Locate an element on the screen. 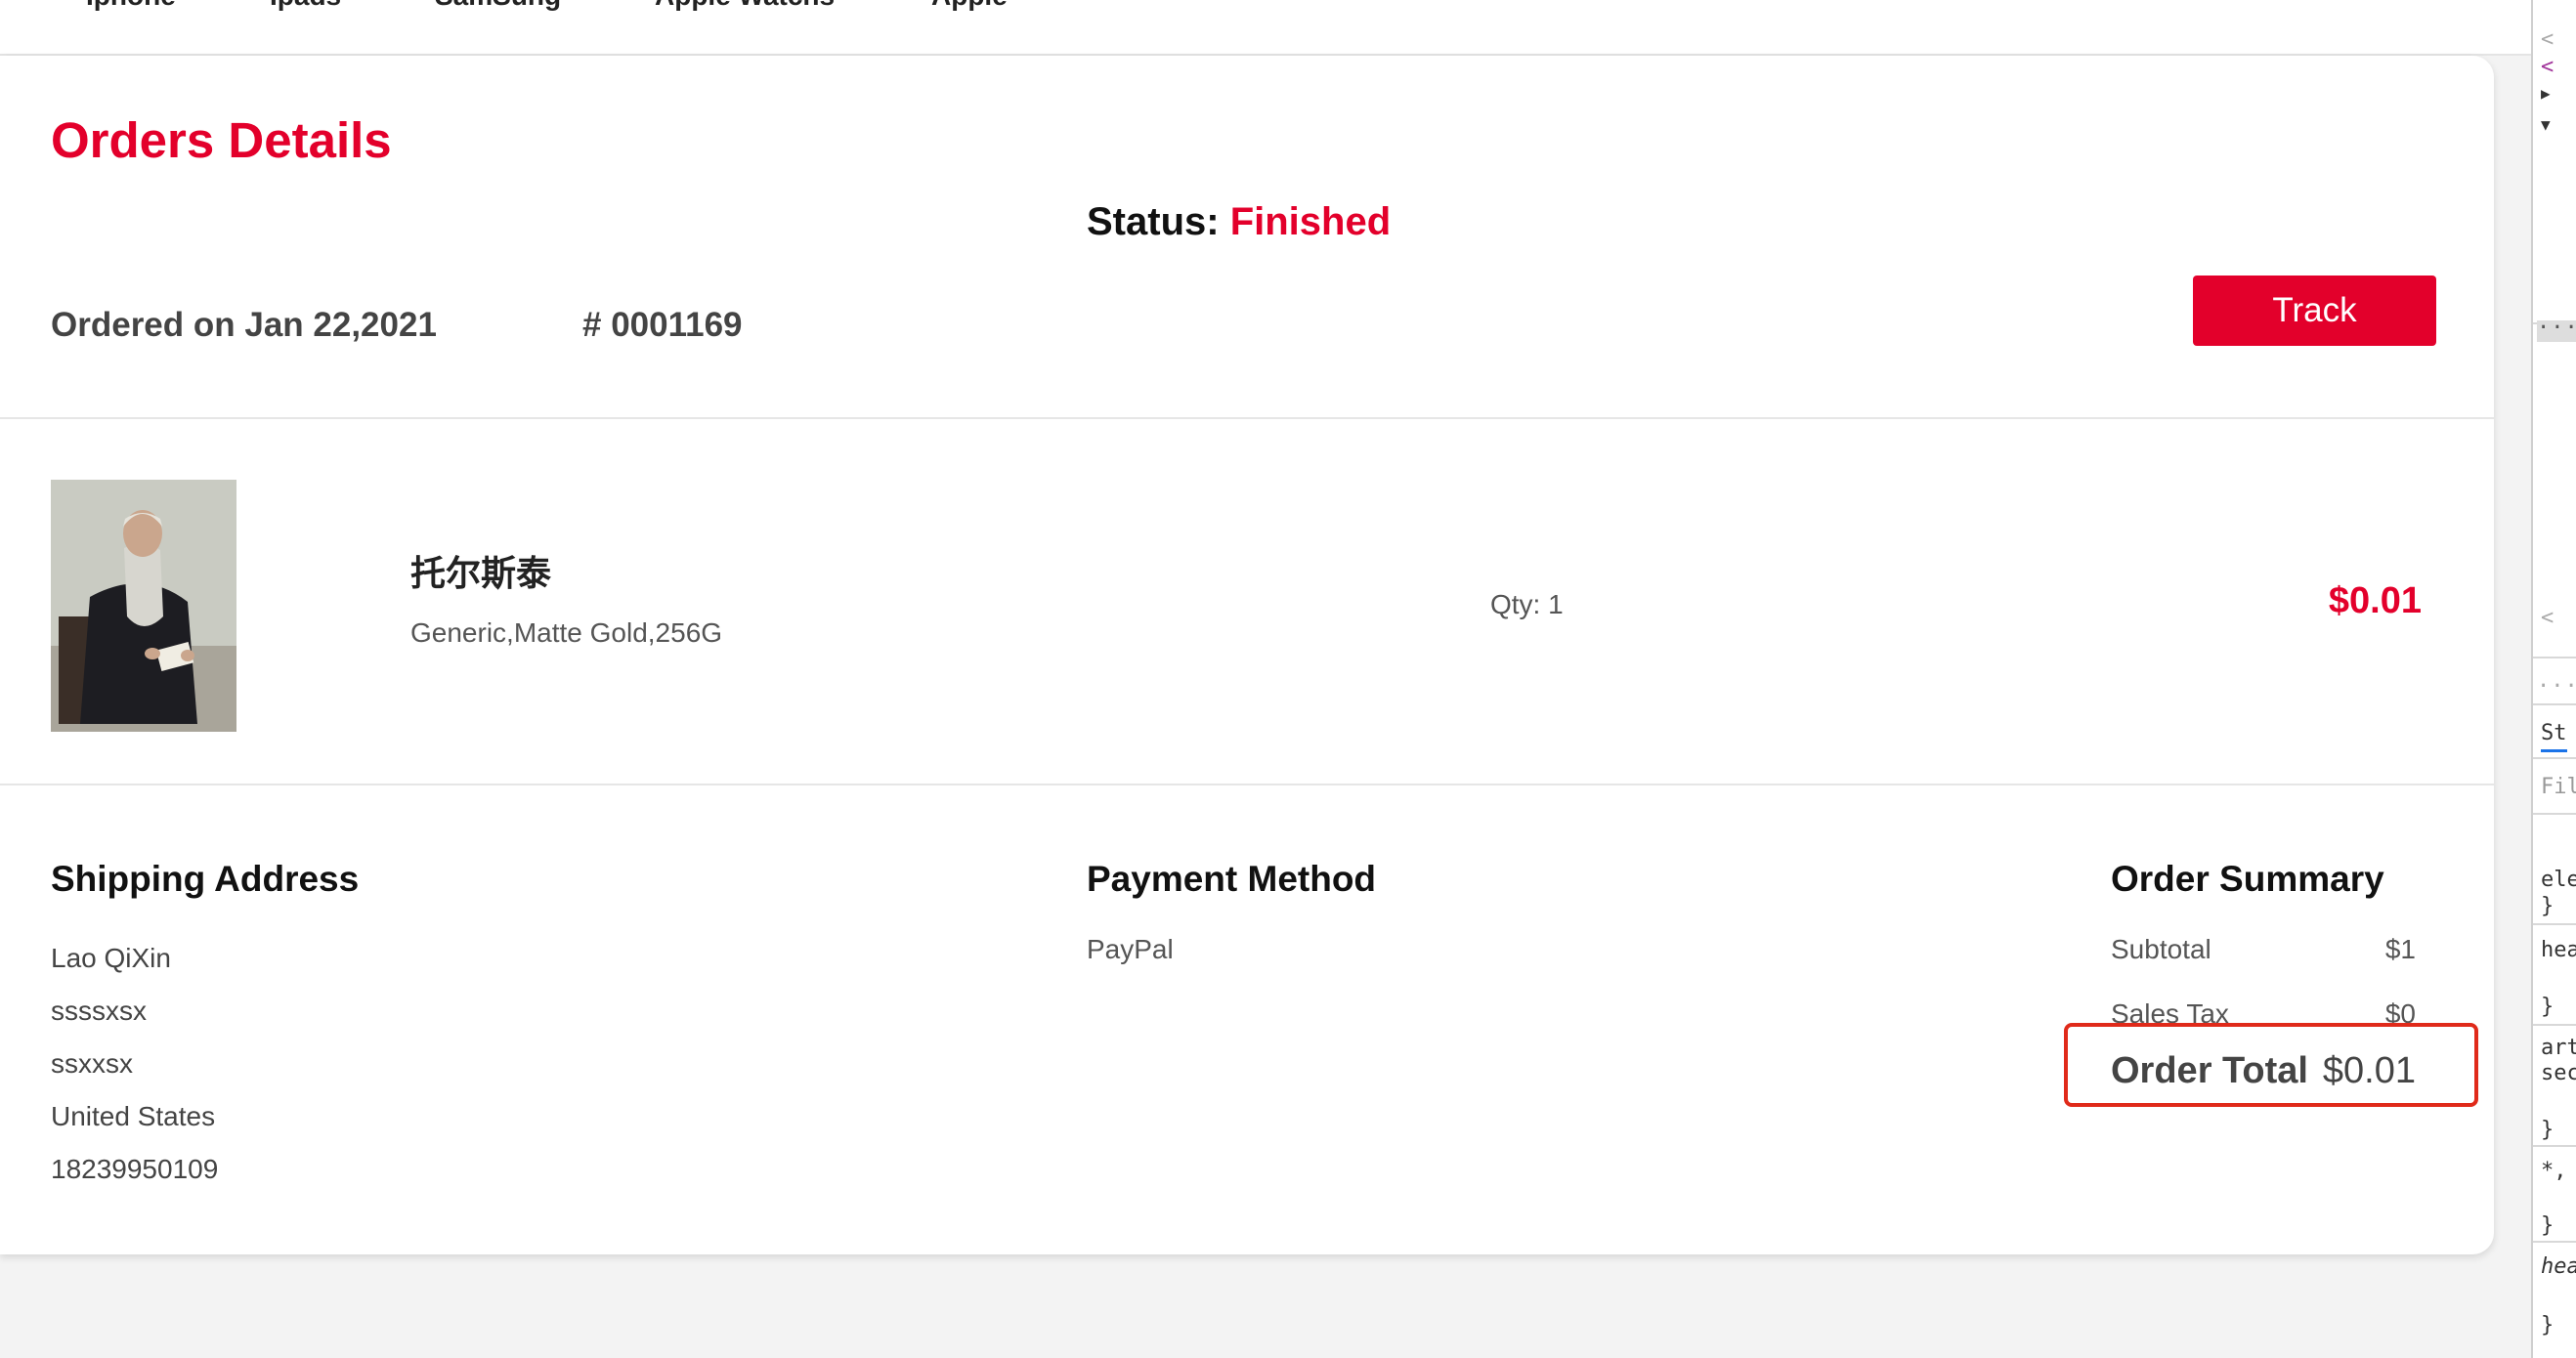  shipping-line-2: ssxxsx is located at coordinates (92, 1063).